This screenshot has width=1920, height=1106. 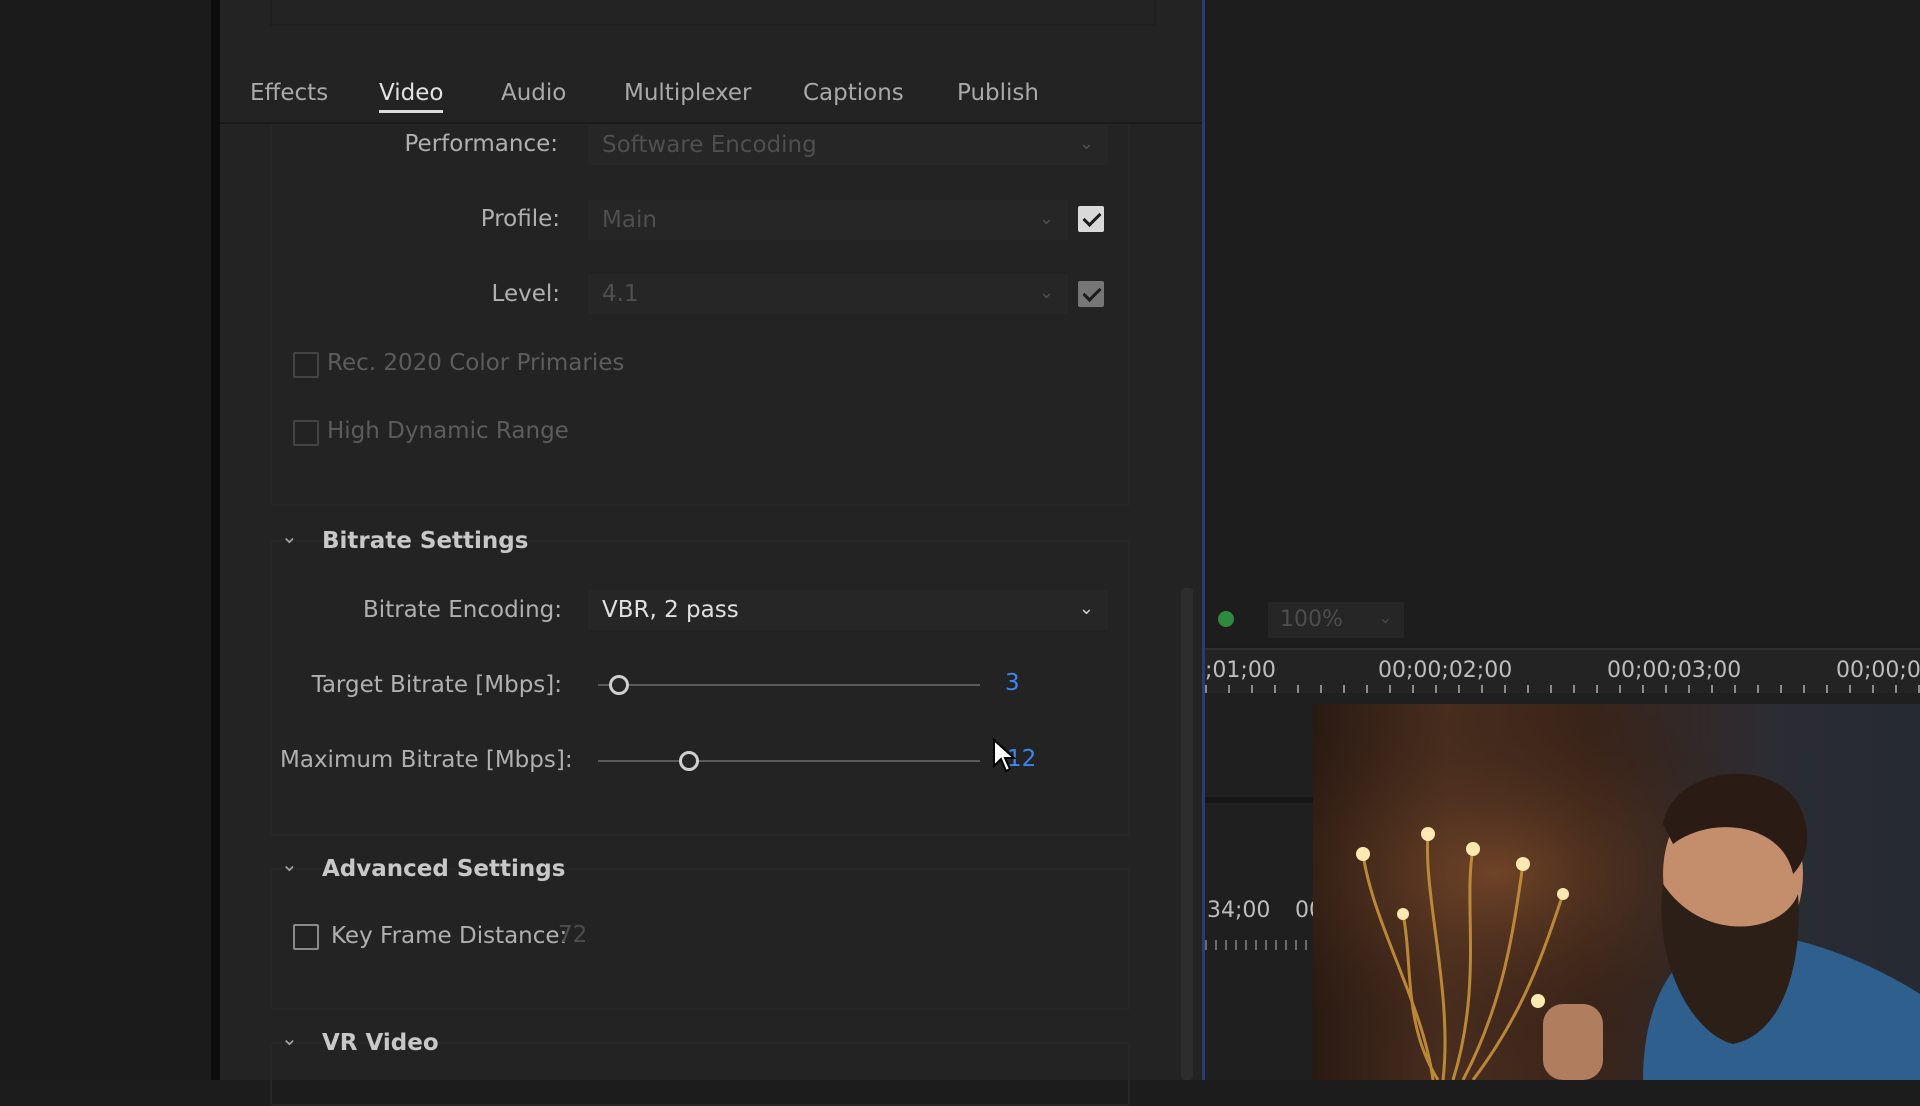 What do you see at coordinates (689, 761) in the screenshot?
I see `max-bitrate-slider-thumb` at bounding box center [689, 761].